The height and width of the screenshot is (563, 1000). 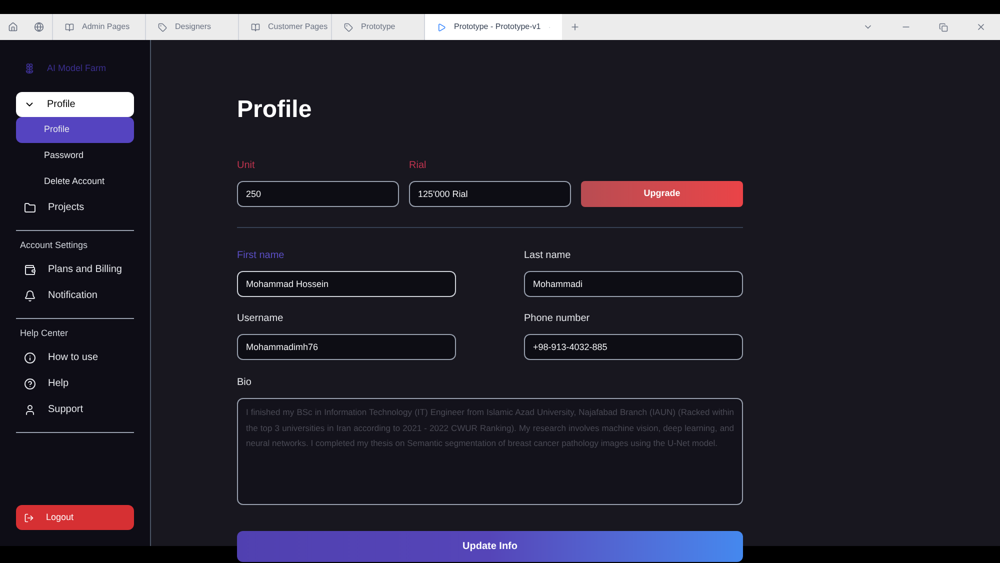 What do you see at coordinates (75, 129) in the screenshot?
I see `submenu-item: Profile` at bounding box center [75, 129].